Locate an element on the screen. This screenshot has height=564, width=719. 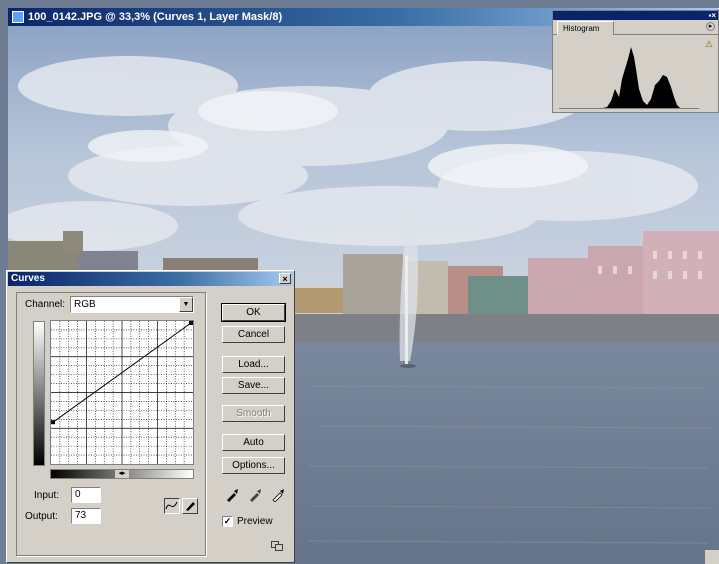
cache-warning-icon: ⚠ is located at coordinates (709, 44).